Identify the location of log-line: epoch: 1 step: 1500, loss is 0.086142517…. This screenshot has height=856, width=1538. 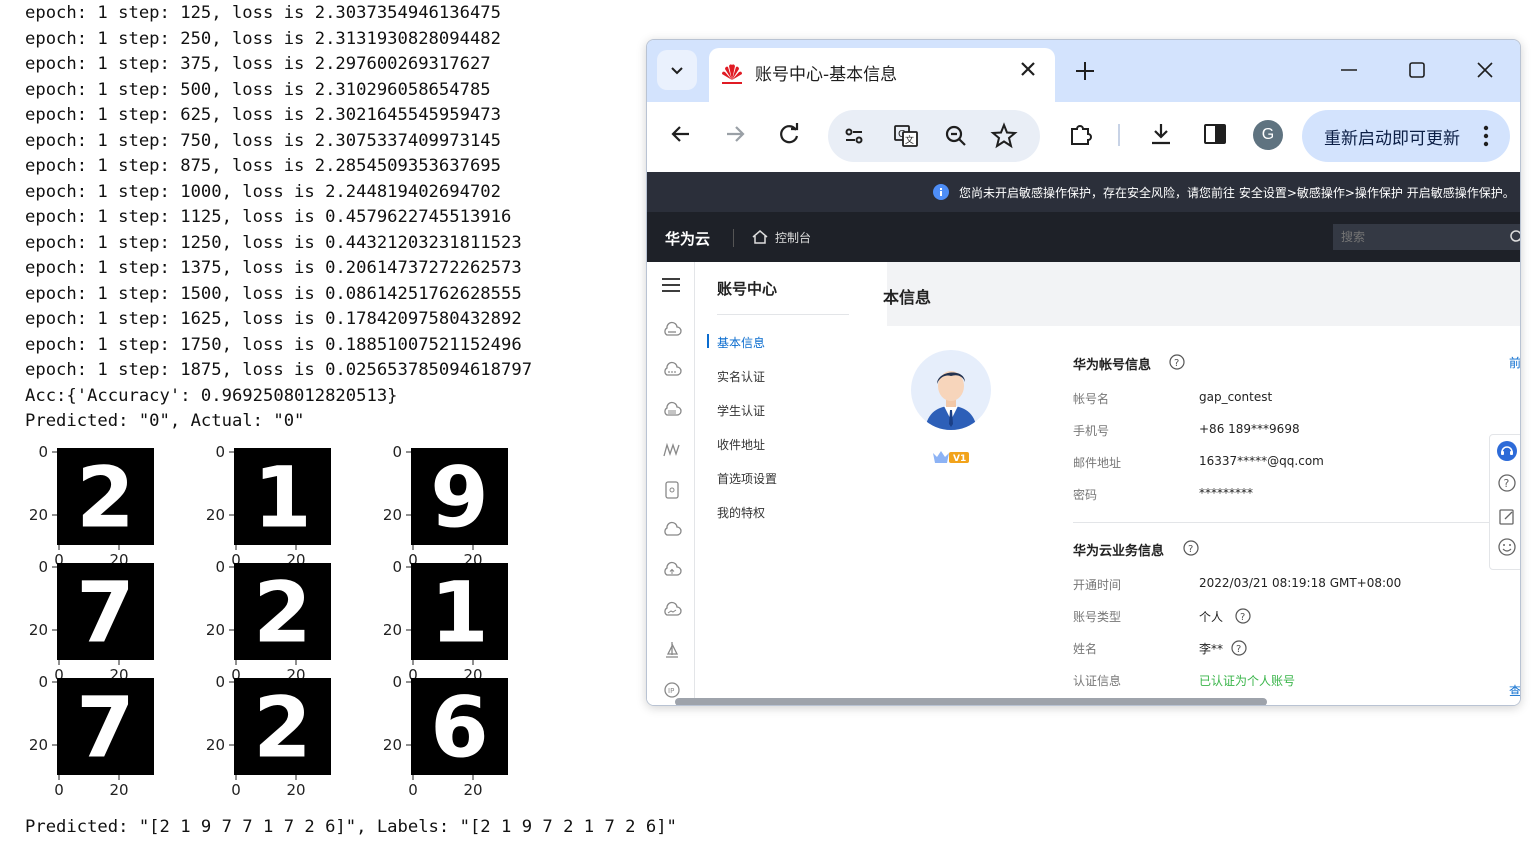
(273, 293).